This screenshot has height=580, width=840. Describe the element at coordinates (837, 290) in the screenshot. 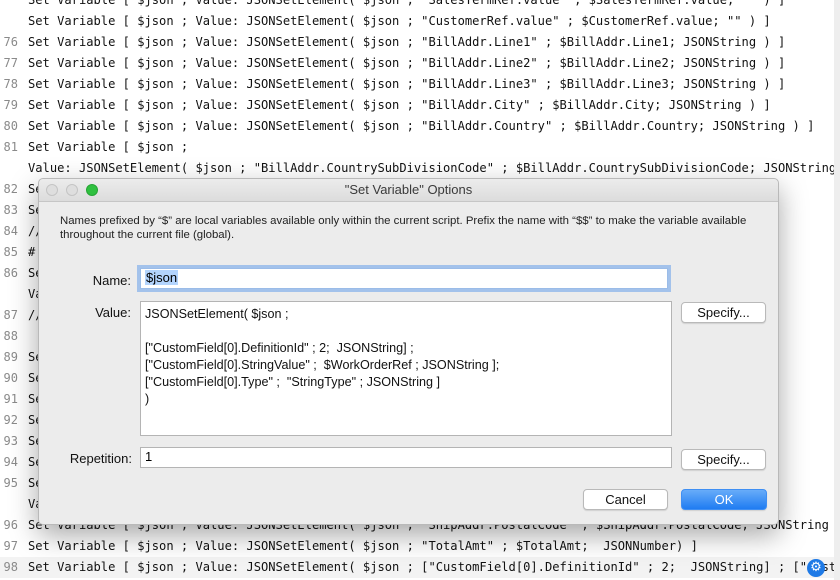

I see `vertical-scrollbar` at that location.